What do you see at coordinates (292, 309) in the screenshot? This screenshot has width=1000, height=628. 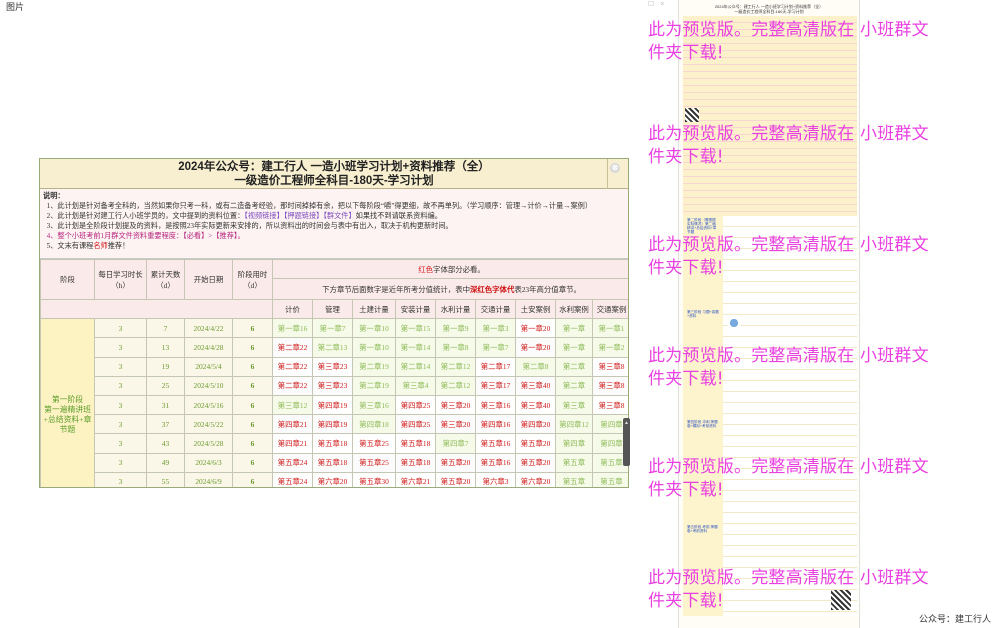 I see `col-subject: 计价` at bounding box center [292, 309].